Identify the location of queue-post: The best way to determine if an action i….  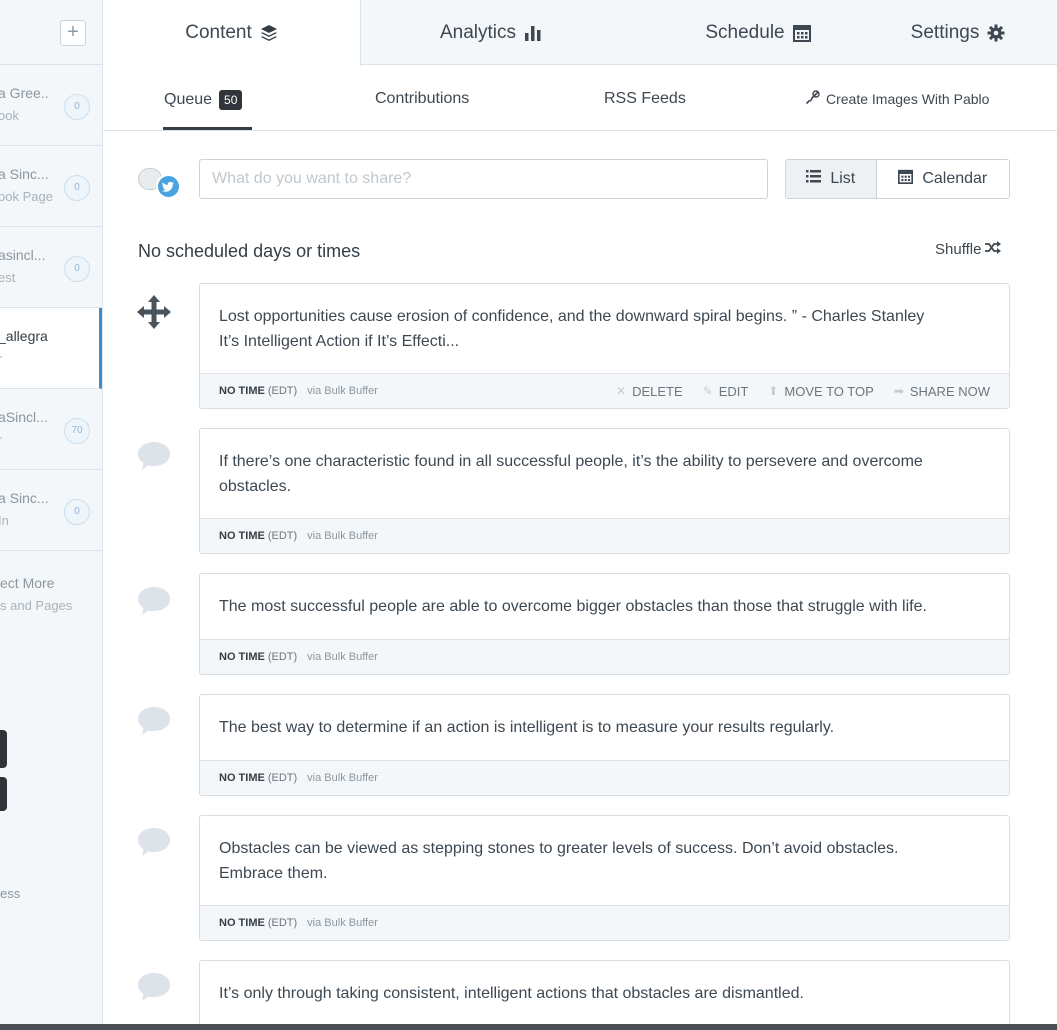
(604, 745).